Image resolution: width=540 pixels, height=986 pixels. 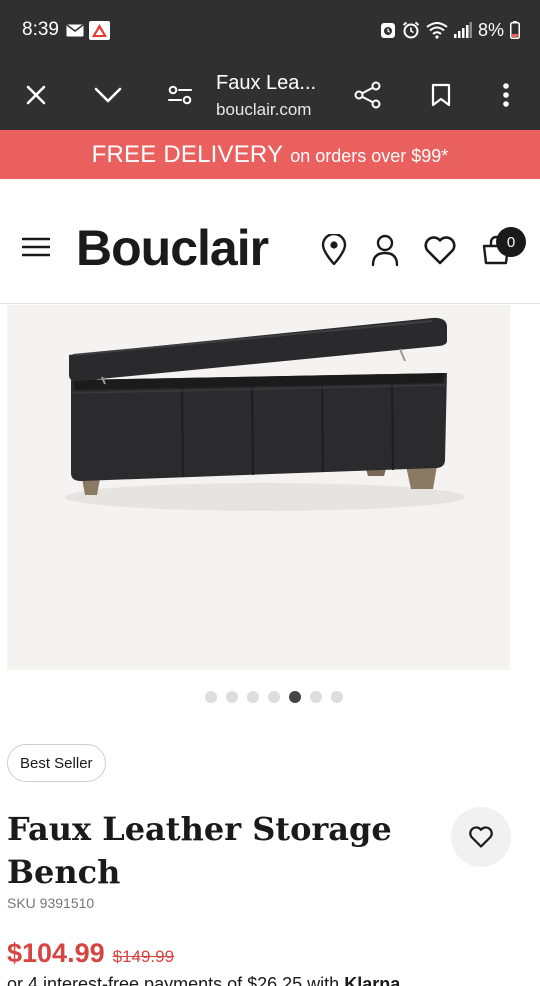 What do you see at coordinates (40, 29) in the screenshot?
I see `status-time: 8:39` at bounding box center [40, 29].